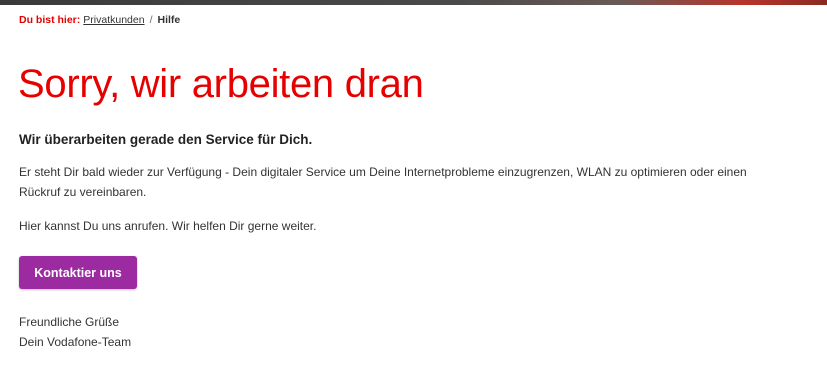  Describe the element at coordinates (113, 20) in the screenshot. I see `breadcrumb-link-privatkunden: Privatkunden` at that location.